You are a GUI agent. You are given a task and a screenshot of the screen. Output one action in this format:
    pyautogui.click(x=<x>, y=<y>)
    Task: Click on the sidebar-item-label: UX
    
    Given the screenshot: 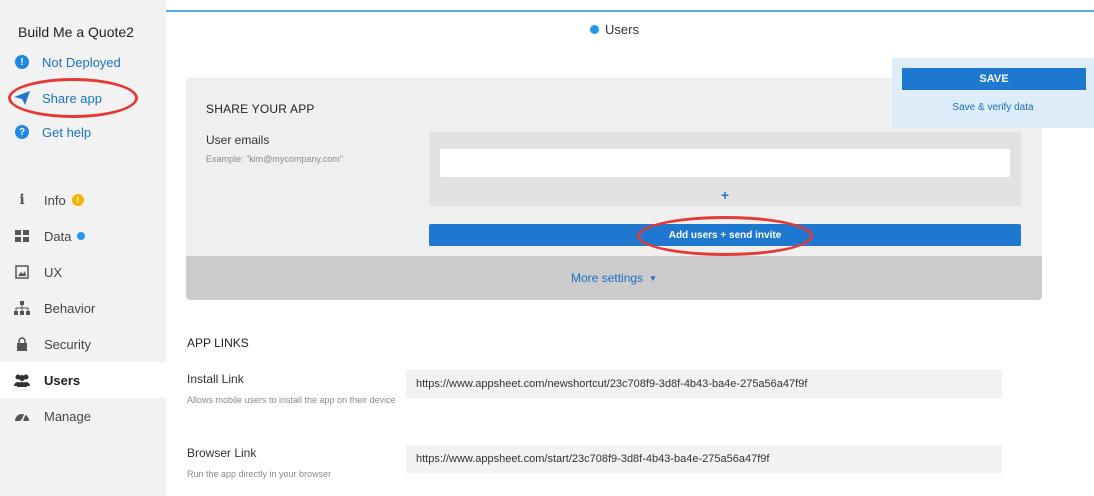 What is the action you would take?
    pyautogui.click(x=53, y=272)
    